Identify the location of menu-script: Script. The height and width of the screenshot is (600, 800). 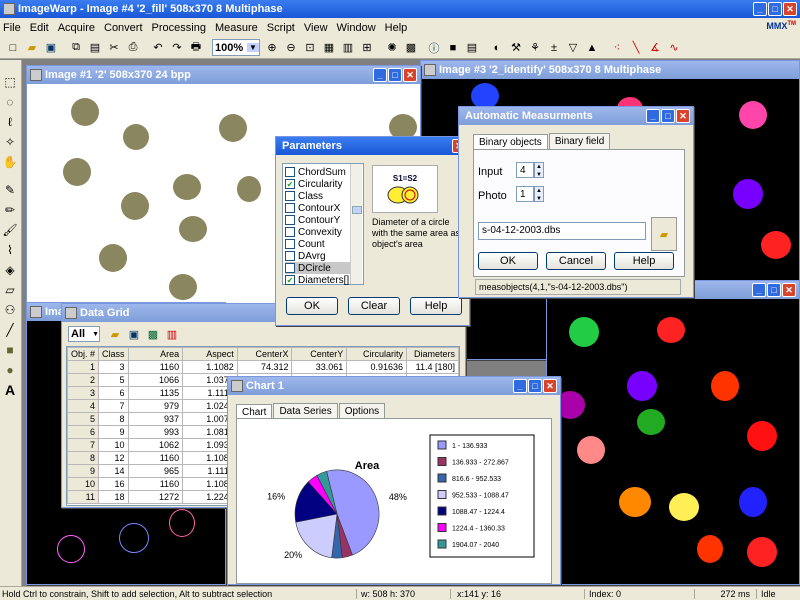
(281, 28).